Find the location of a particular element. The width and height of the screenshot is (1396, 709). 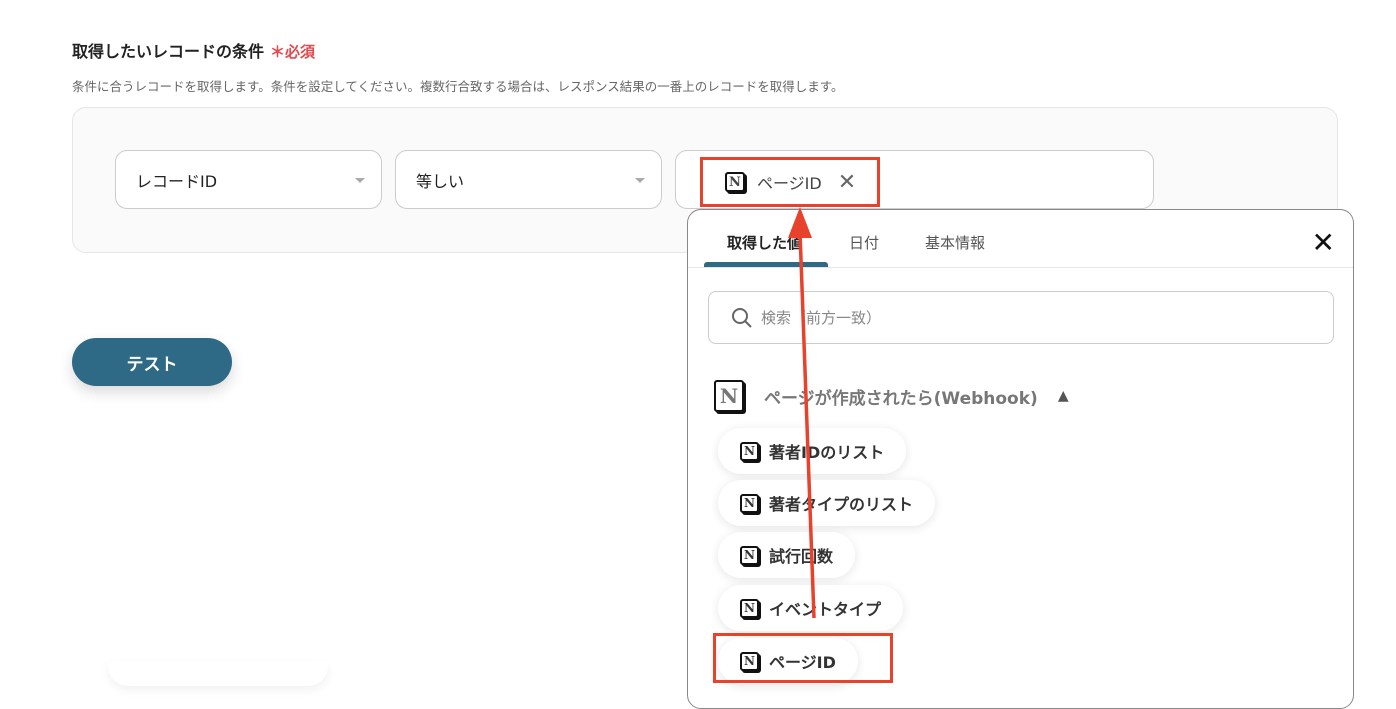

list-item: N 試行回数 is located at coordinates (787, 555).